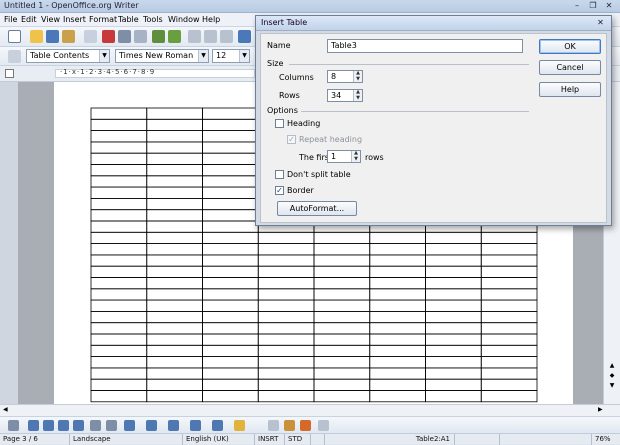 The height and width of the screenshot is (445, 620). Describe the element at coordinates (184, 19) in the screenshot. I see `menu-window: Window` at that location.